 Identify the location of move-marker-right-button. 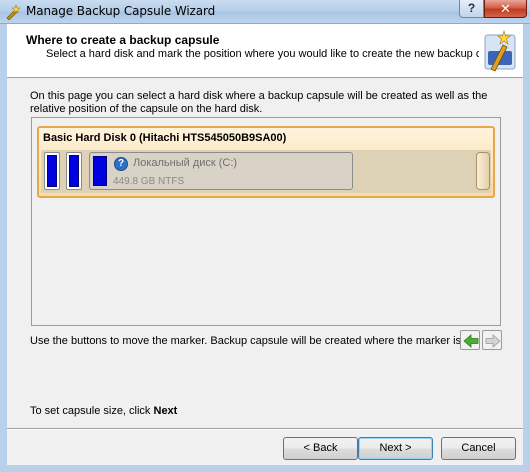
(492, 340).